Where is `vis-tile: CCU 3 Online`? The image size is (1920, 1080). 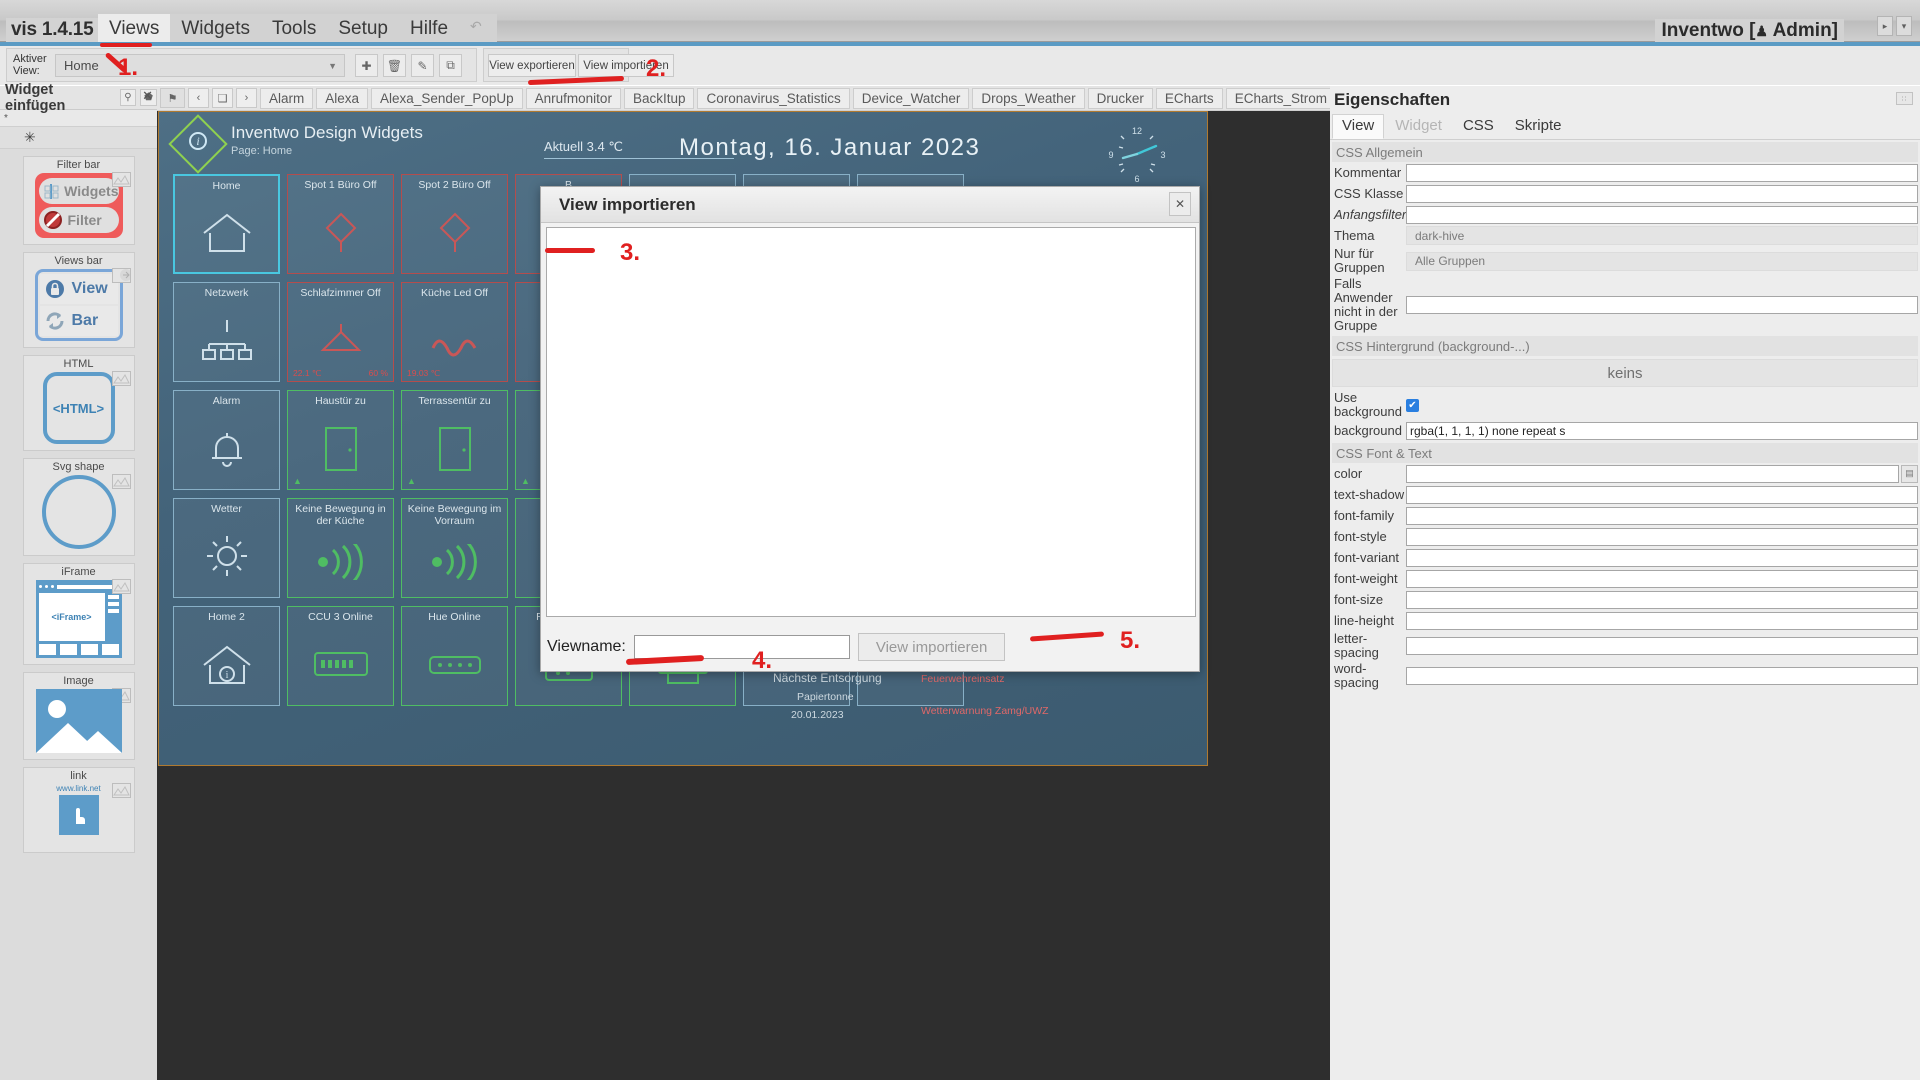 vis-tile: CCU 3 Online is located at coordinates (340, 656).